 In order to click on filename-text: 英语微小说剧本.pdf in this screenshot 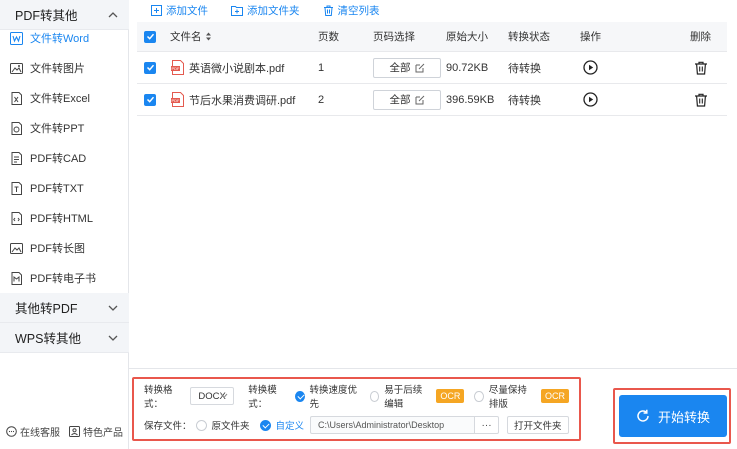, I will do `click(237, 68)`.